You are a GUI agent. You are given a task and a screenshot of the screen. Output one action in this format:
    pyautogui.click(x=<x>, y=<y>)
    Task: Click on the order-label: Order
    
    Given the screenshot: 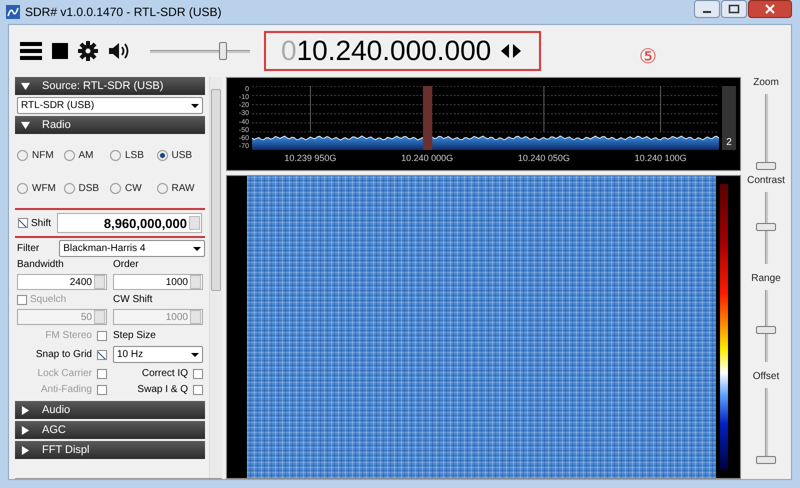 What is the action you would take?
    pyautogui.click(x=126, y=264)
    